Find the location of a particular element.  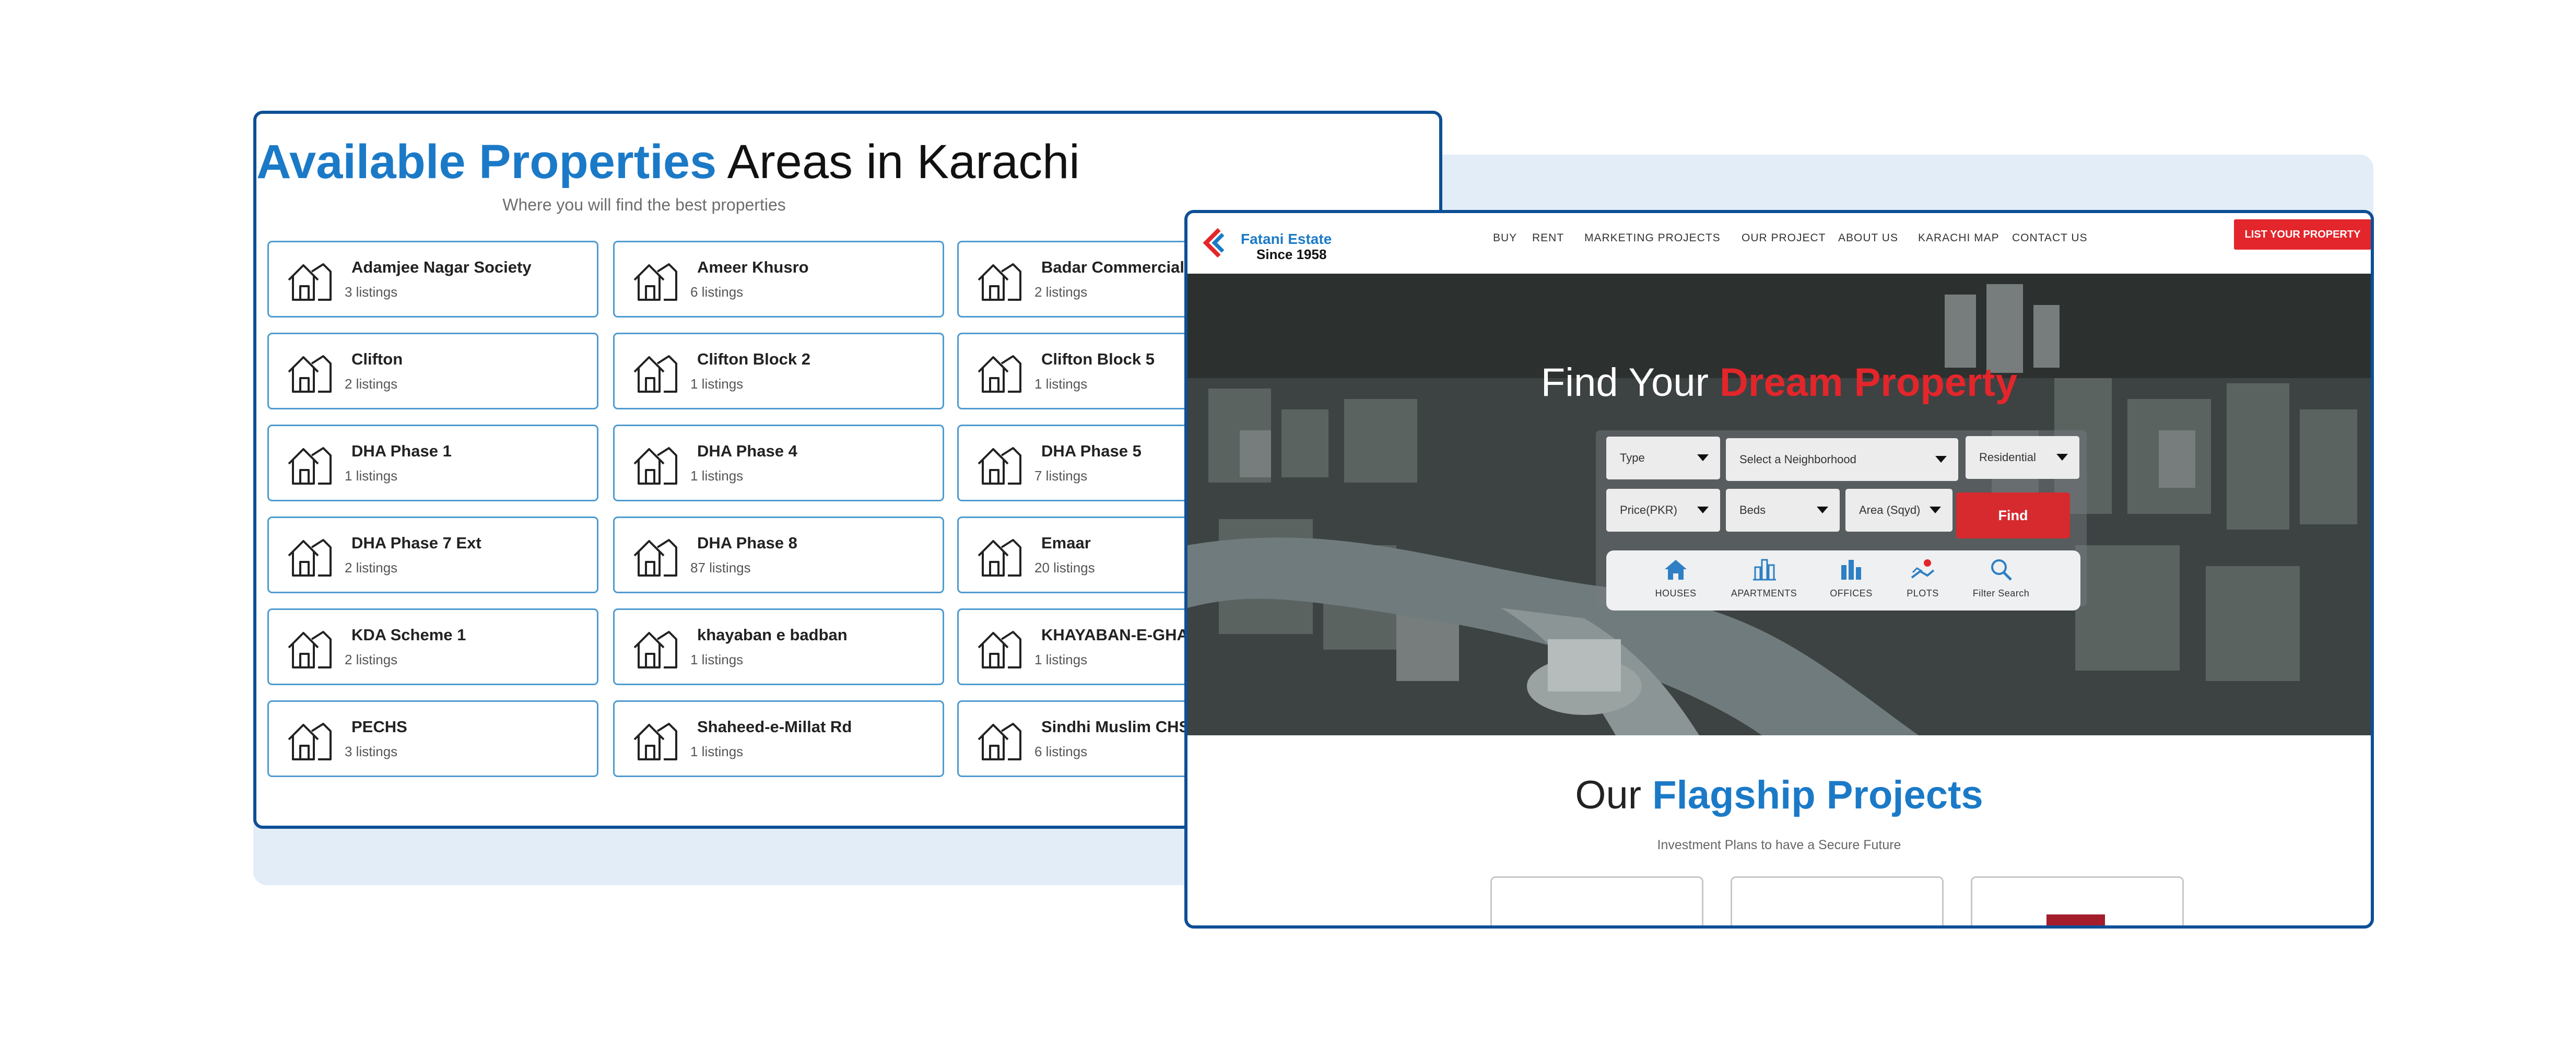

area-select-value: Area (Sqyd) is located at coordinates (1890, 509).